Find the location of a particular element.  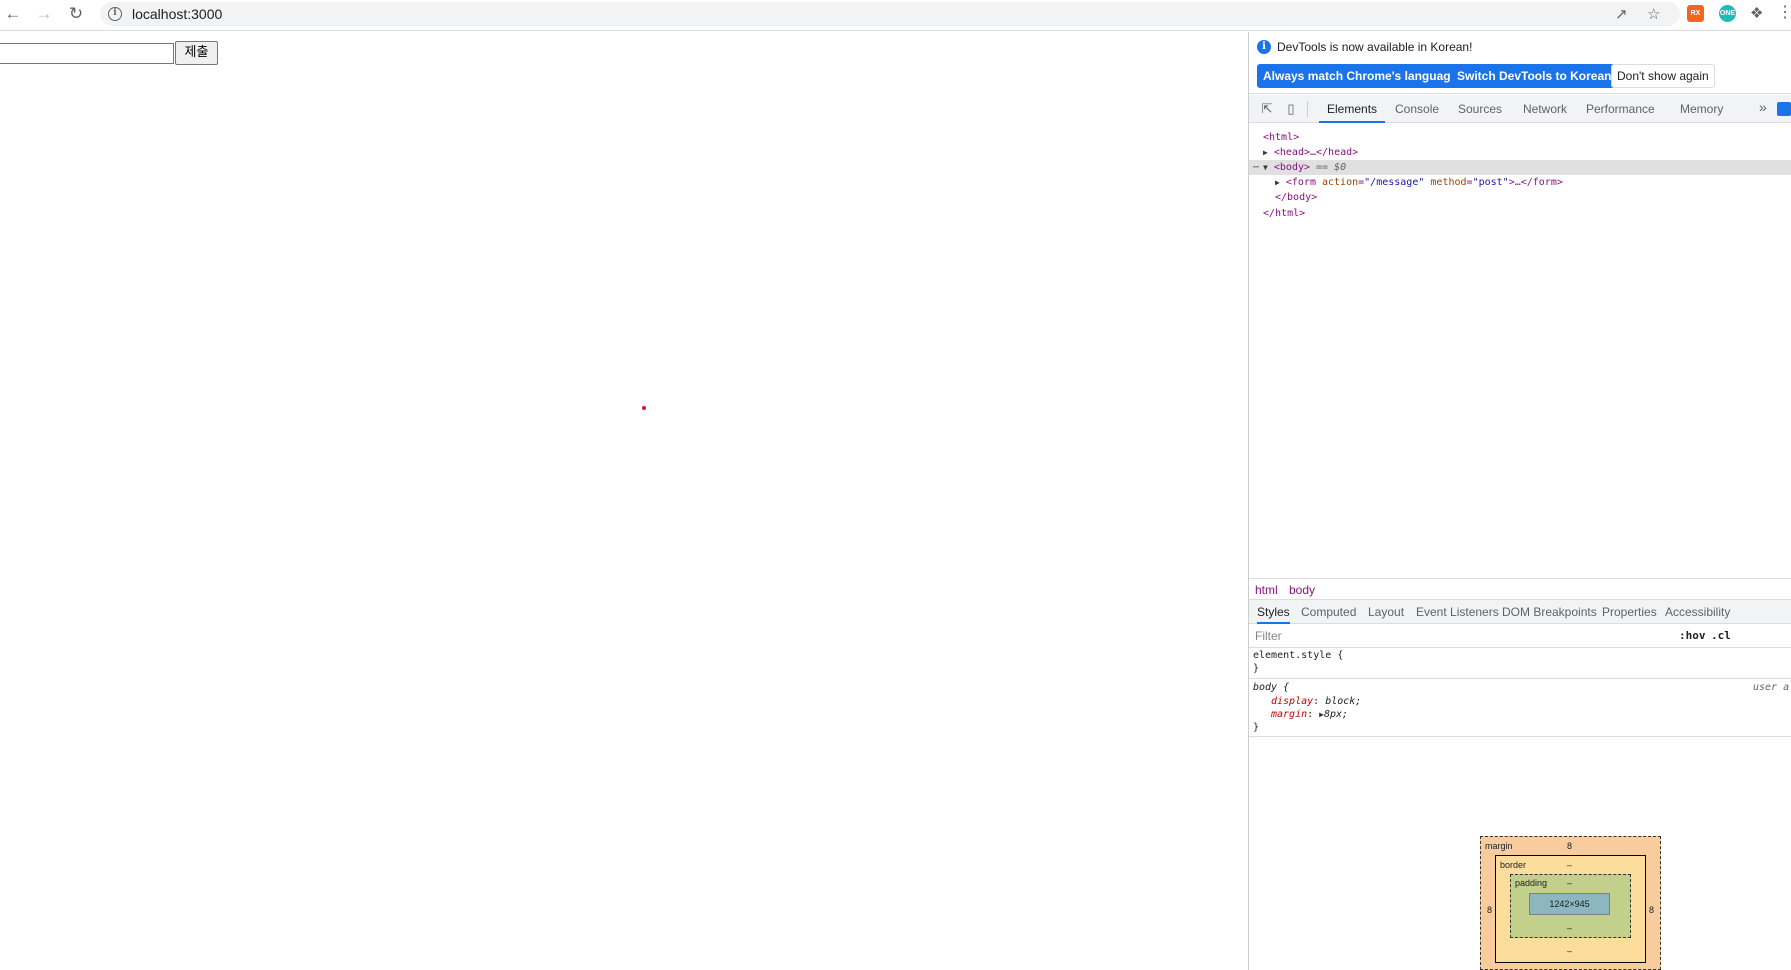

element-style-selector: element.style { is located at coordinates (1298, 655).